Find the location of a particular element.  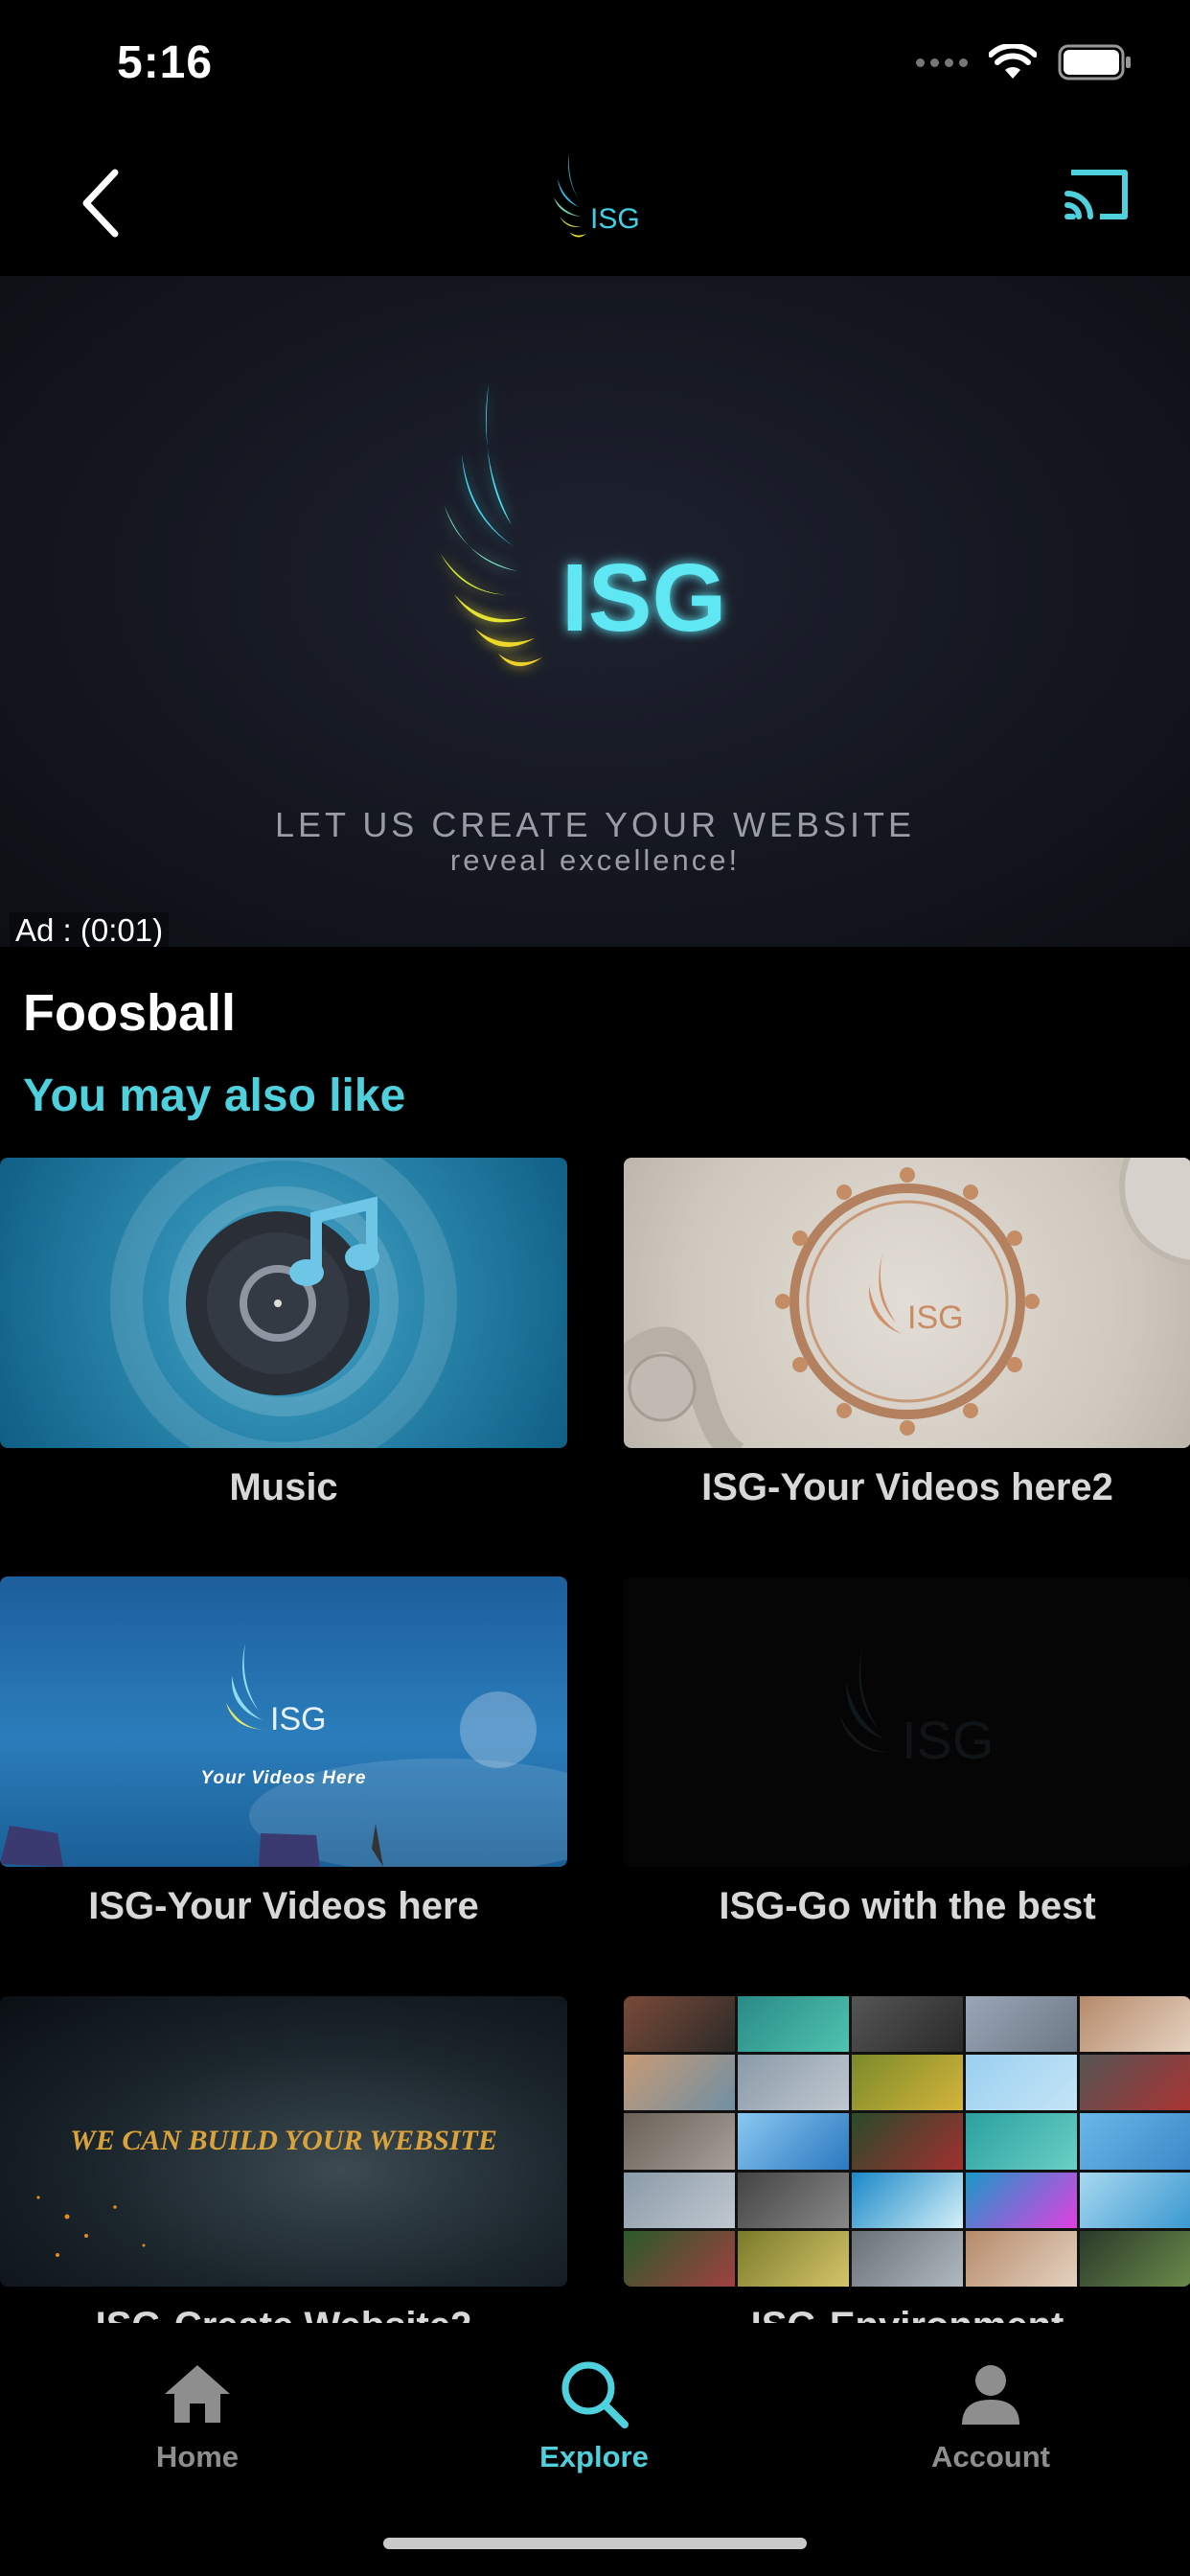

status-icons is located at coordinates (1025, 62).